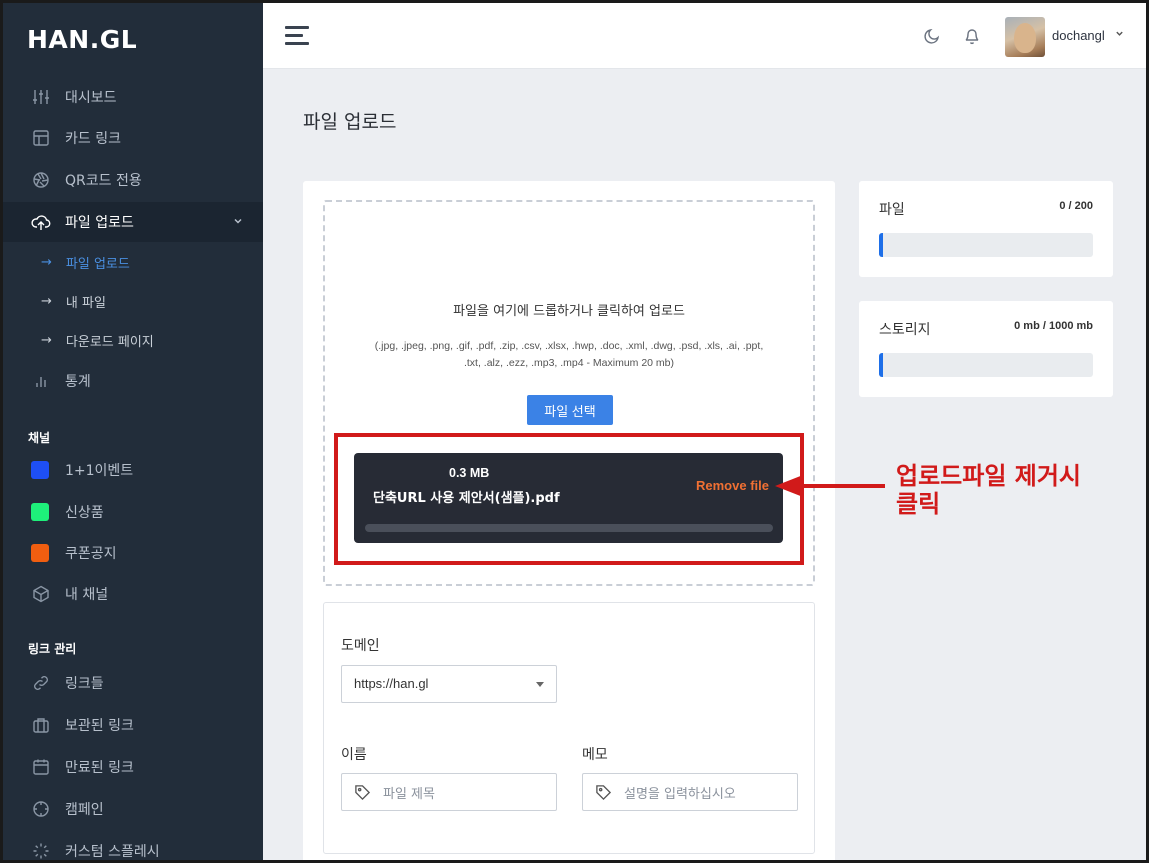  I want to click on sidebar-item-stats: 통계, so click(133, 381).